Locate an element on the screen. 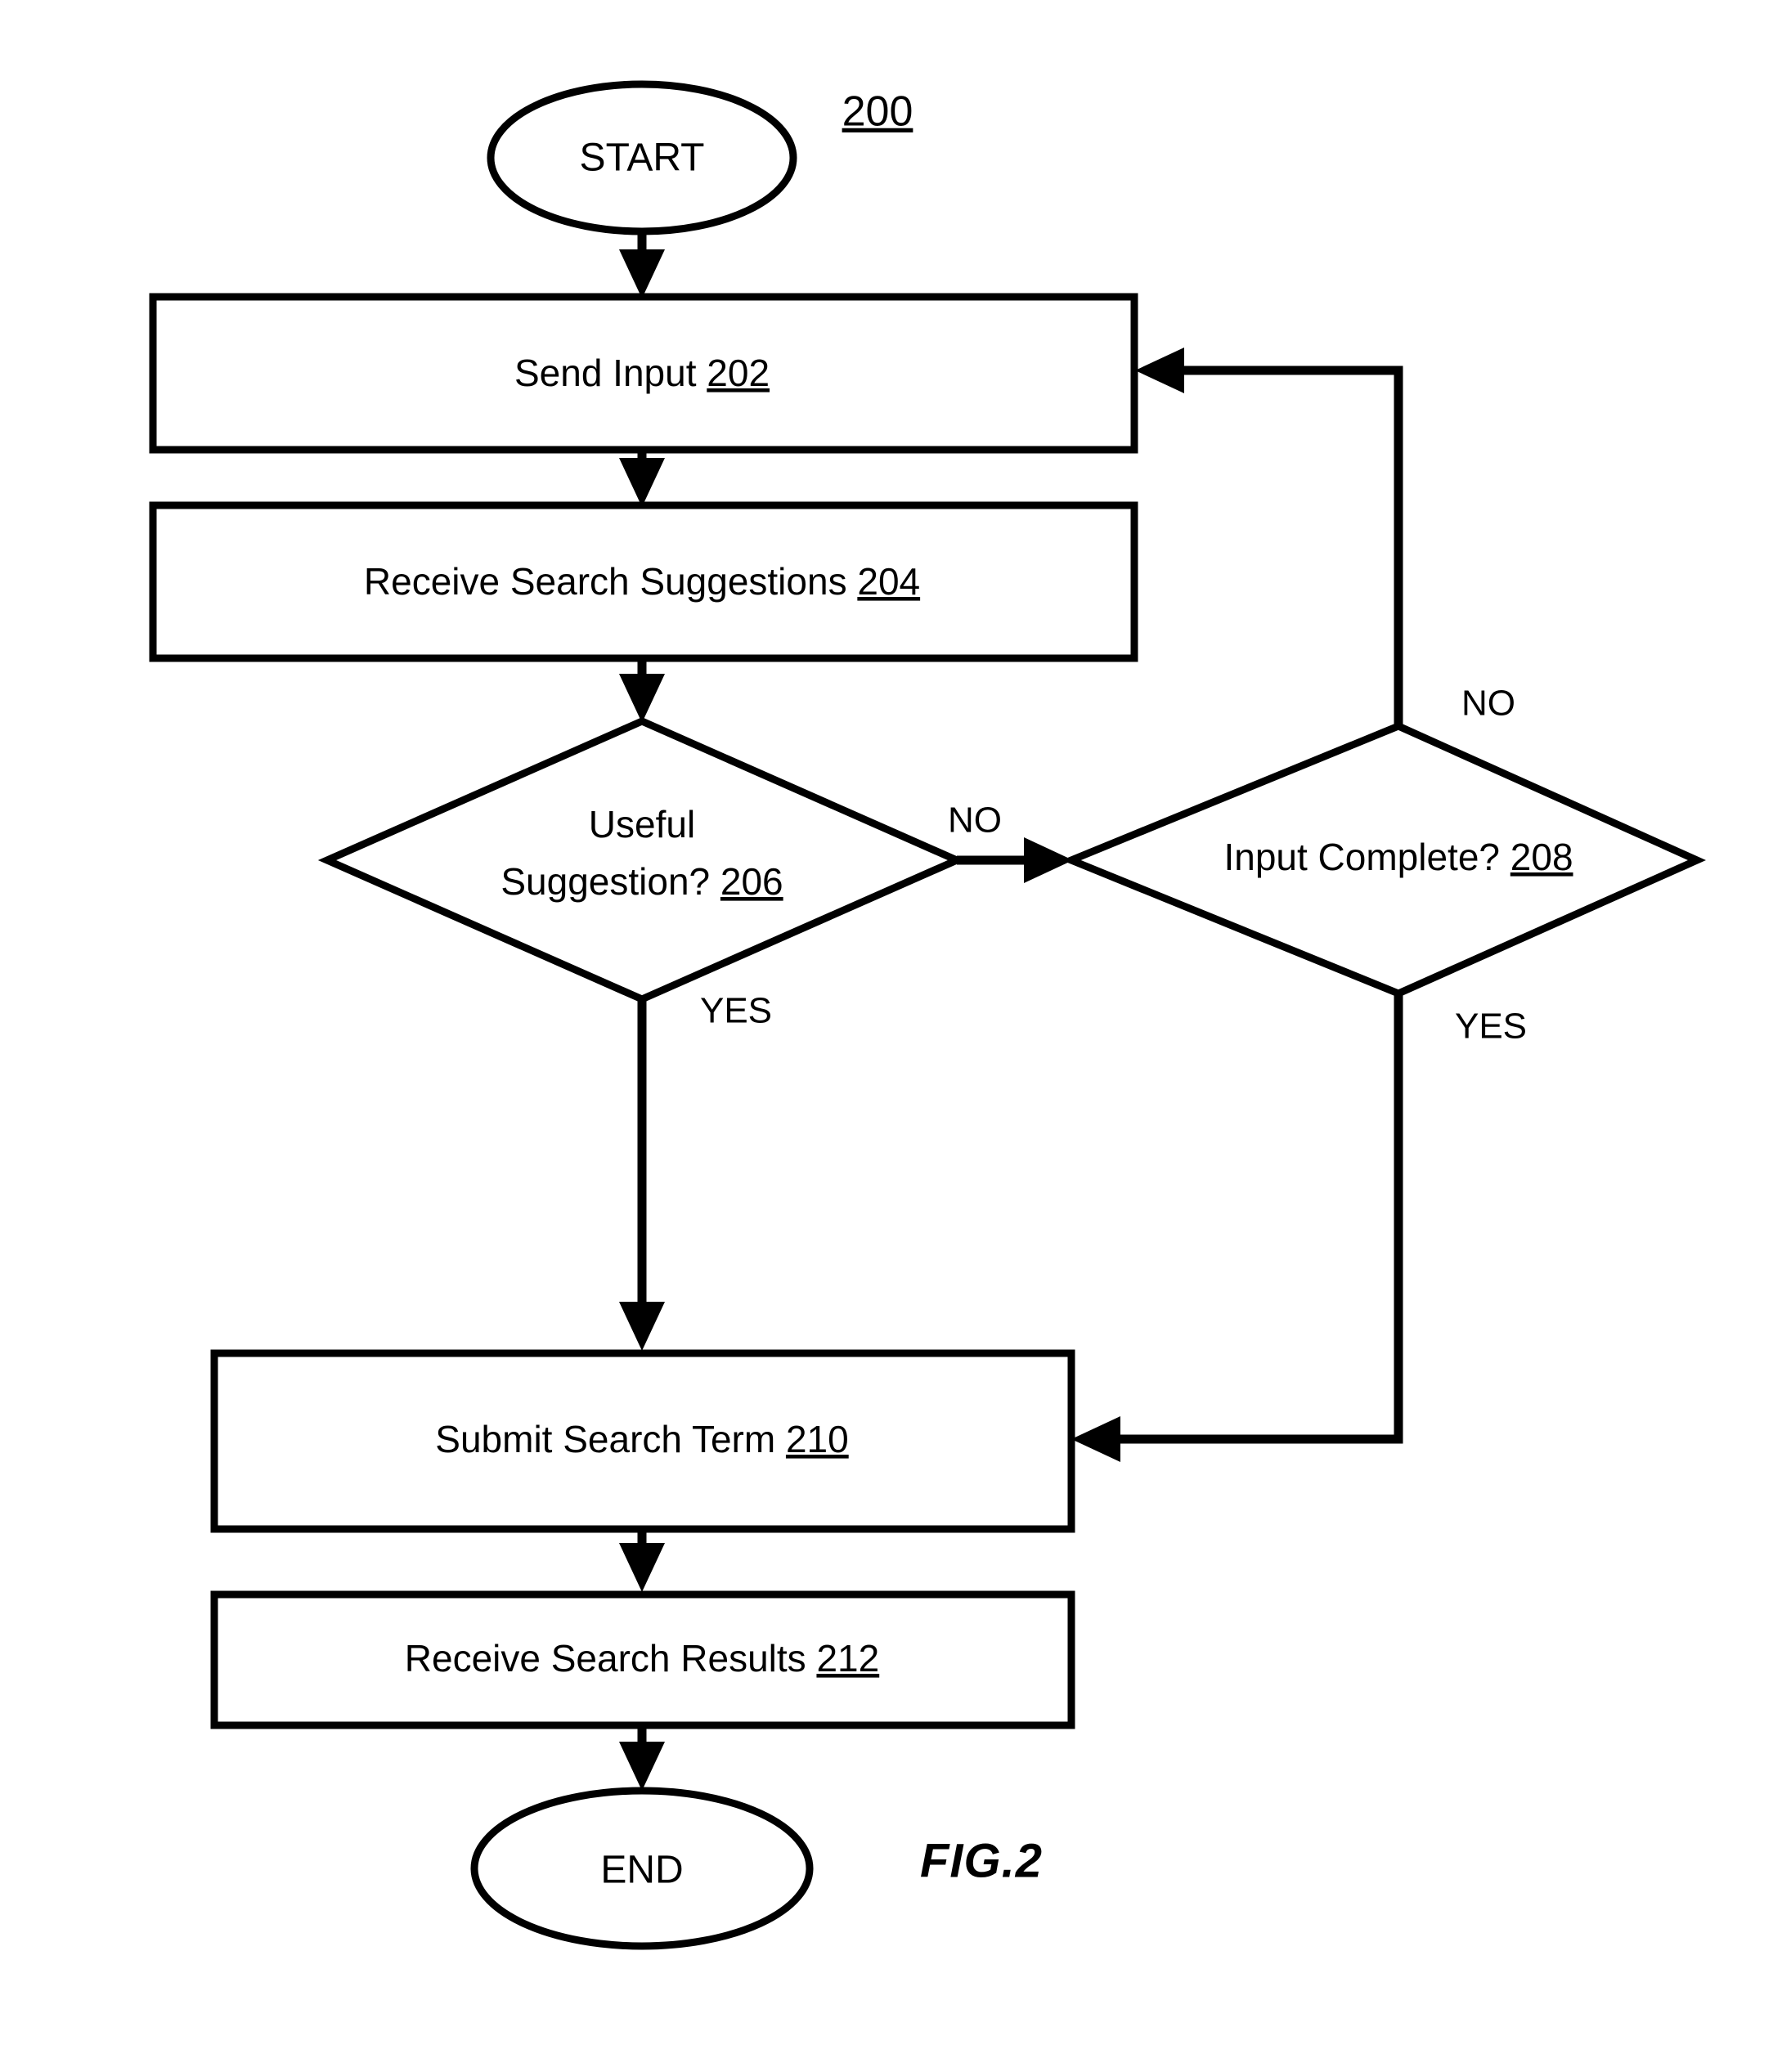 Image resolution: width=1782 pixels, height=2072 pixels. connector-send-input-to-receive-suggestions is located at coordinates (642, 479).